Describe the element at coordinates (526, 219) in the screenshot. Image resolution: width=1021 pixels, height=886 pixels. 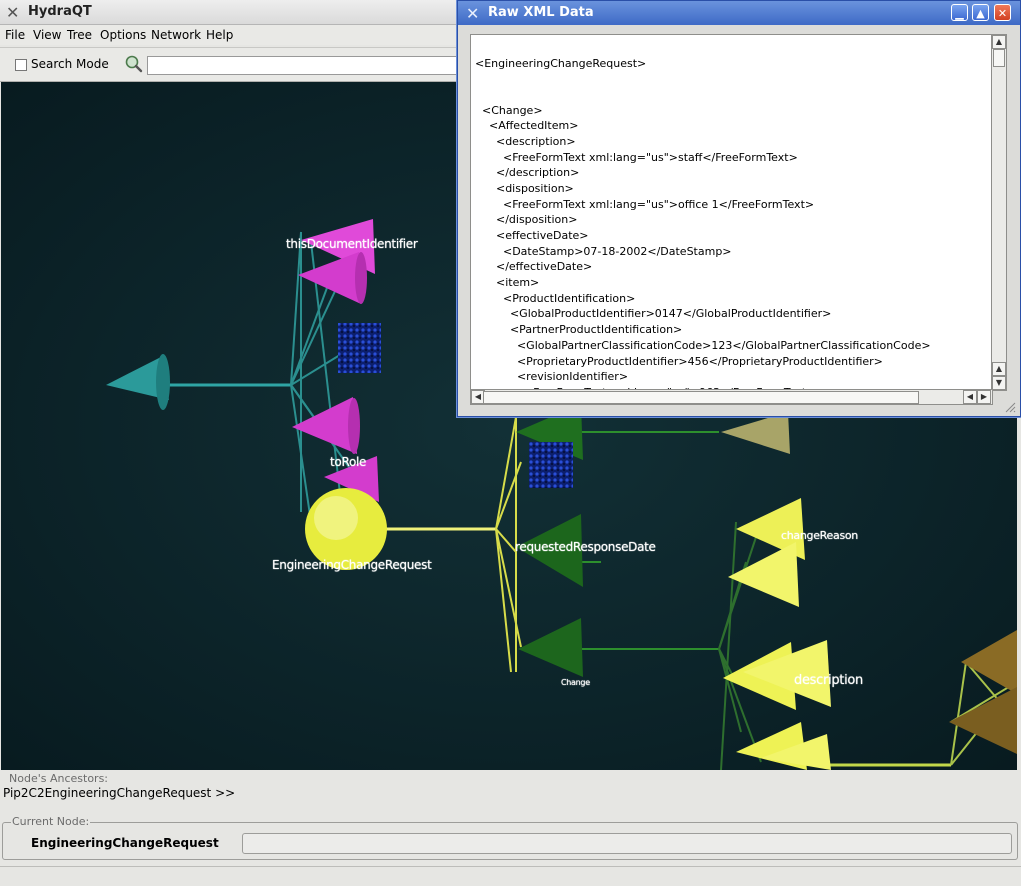
I see `xml-line: </disposition>` at that location.